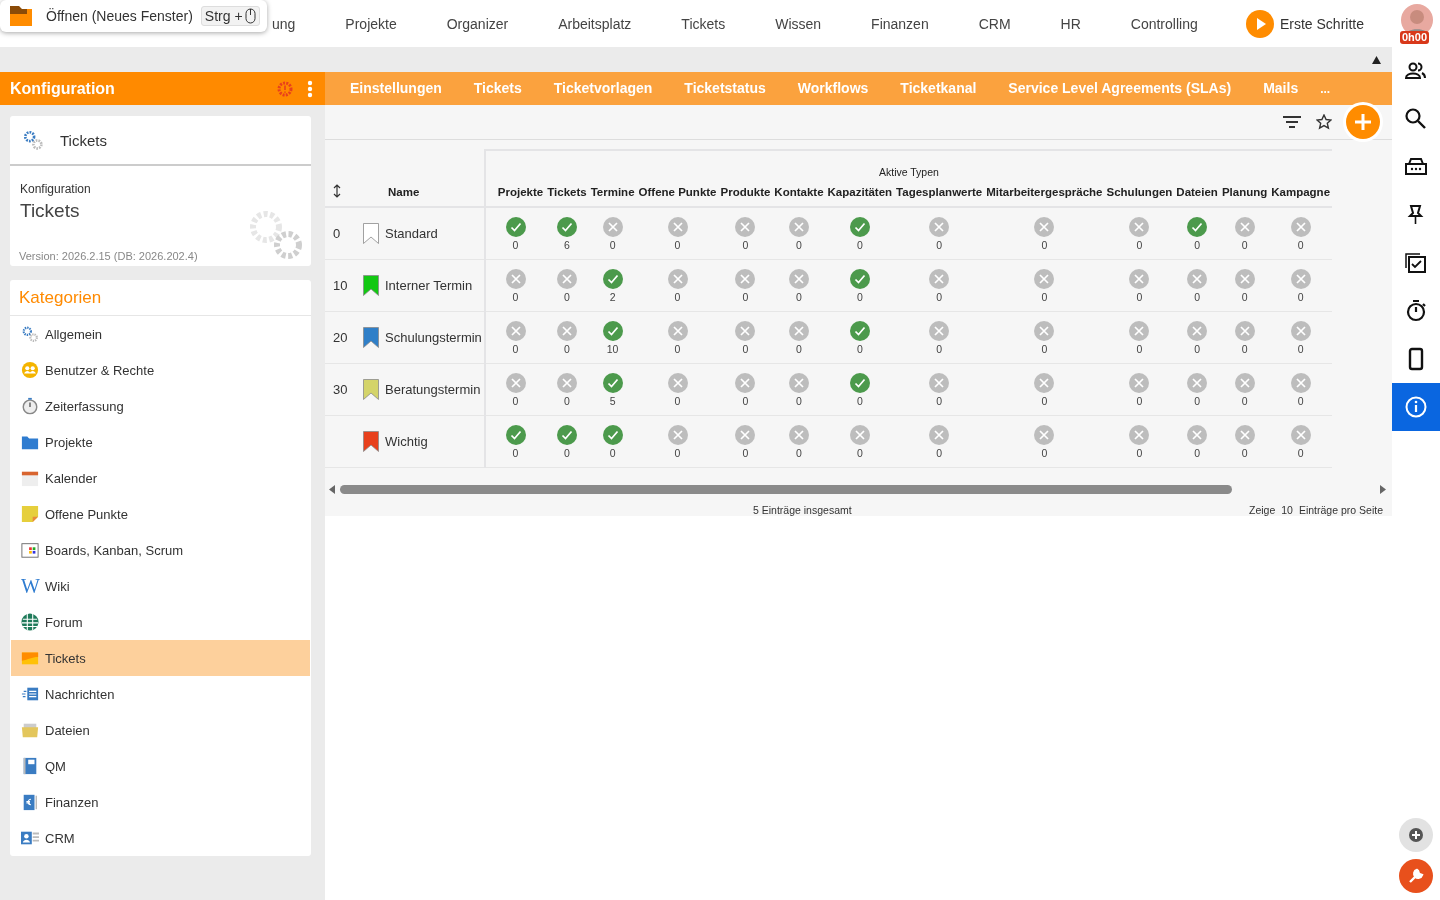  Describe the element at coordinates (1244, 192) in the screenshot. I see `column-header: Planung` at that location.